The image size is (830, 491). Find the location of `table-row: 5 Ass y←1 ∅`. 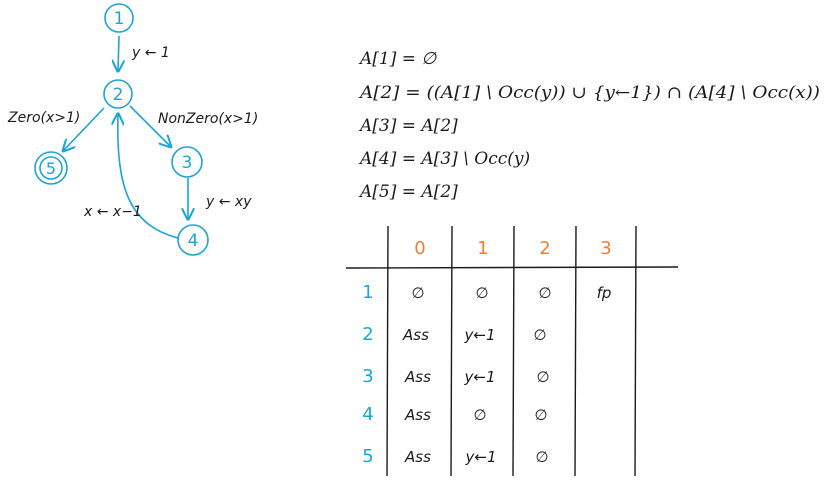

table-row: 5 Ass y←1 ∅ is located at coordinates (455, 456).